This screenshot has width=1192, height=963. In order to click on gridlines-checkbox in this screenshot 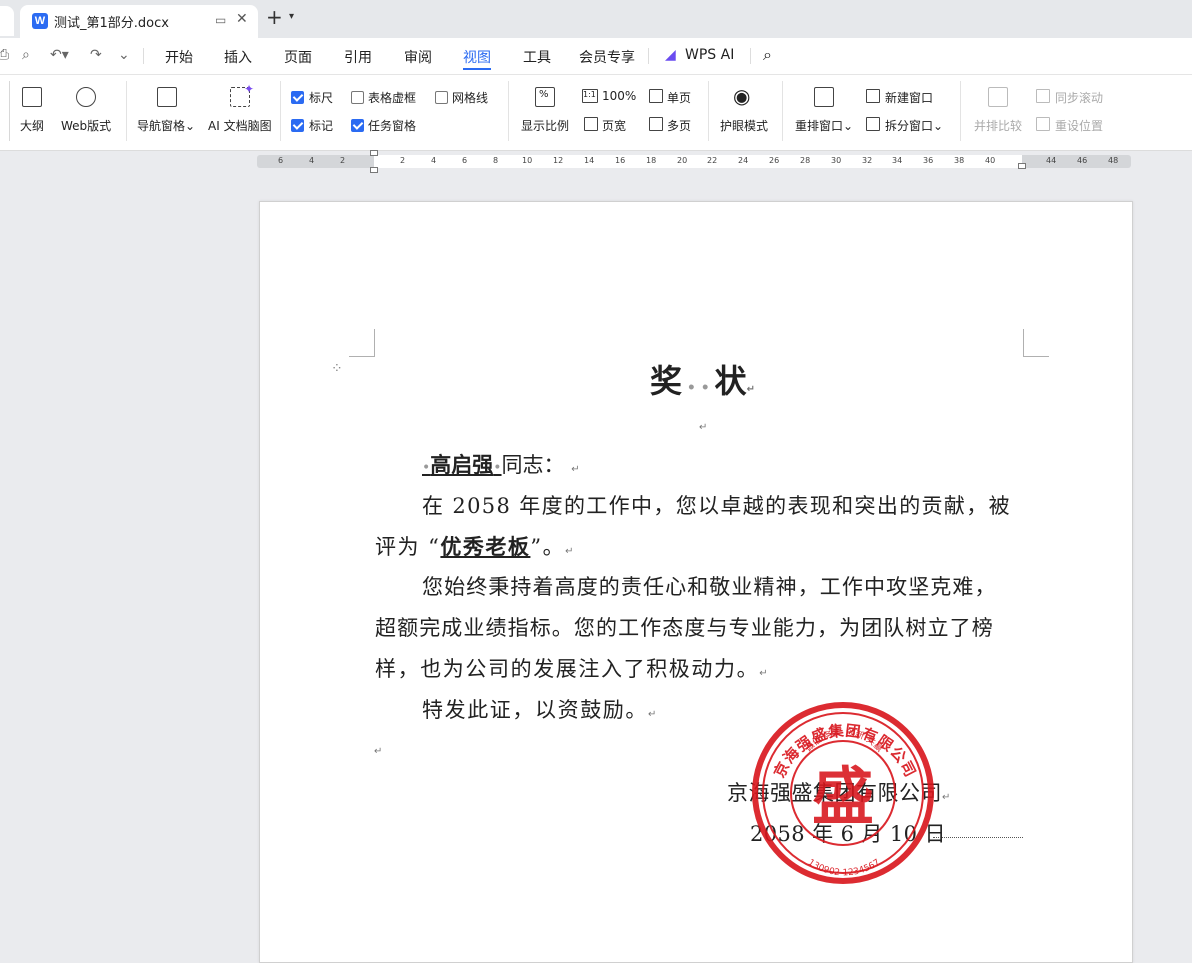, I will do `click(441, 97)`.